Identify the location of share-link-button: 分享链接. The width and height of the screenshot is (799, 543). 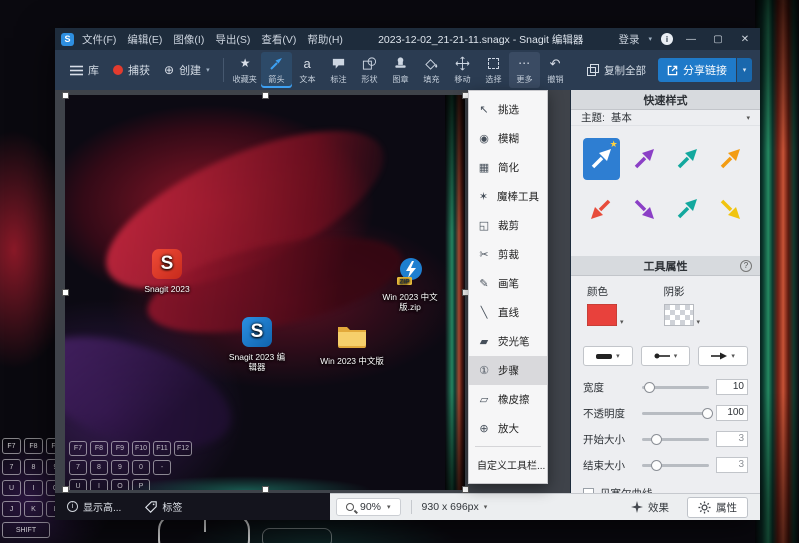
(697, 70).